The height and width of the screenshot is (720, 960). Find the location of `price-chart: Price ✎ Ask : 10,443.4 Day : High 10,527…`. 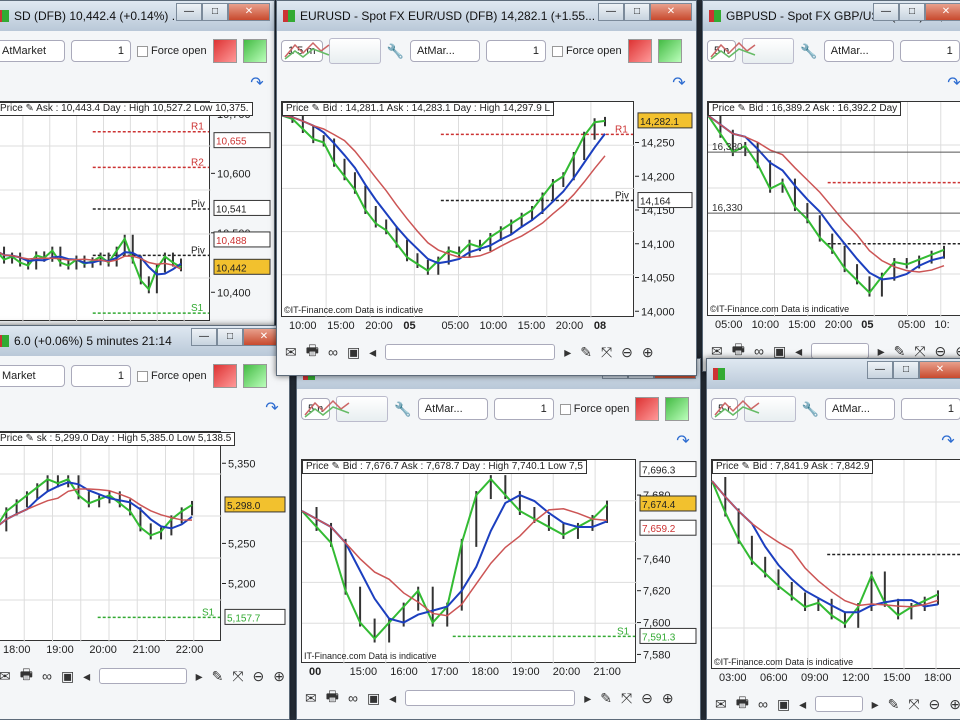

price-chart: Price ✎ Ask : 10,443.4 Day : High 10,527… is located at coordinates (135, 211).